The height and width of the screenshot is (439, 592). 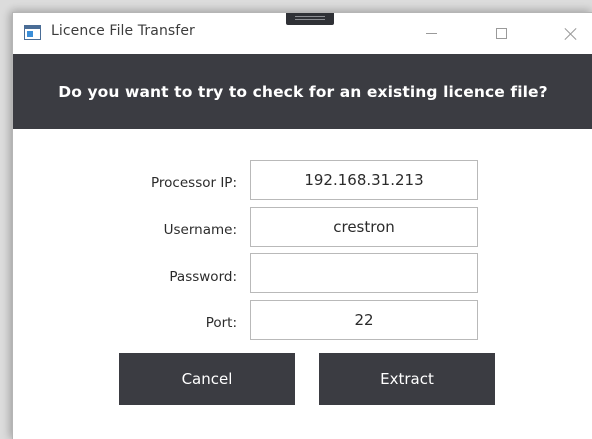 What do you see at coordinates (364, 180) in the screenshot?
I see `processor-ip-input` at bounding box center [364, 180].